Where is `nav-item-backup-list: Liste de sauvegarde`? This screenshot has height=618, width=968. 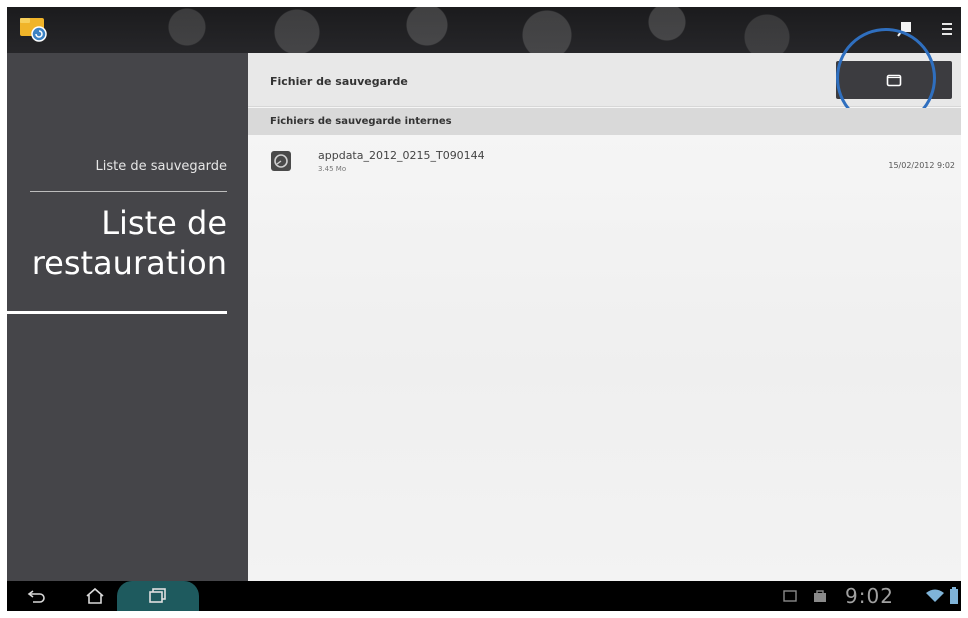
nav-item-backup-list: Liste de sauvegarde is located at coordinates (117, 166).